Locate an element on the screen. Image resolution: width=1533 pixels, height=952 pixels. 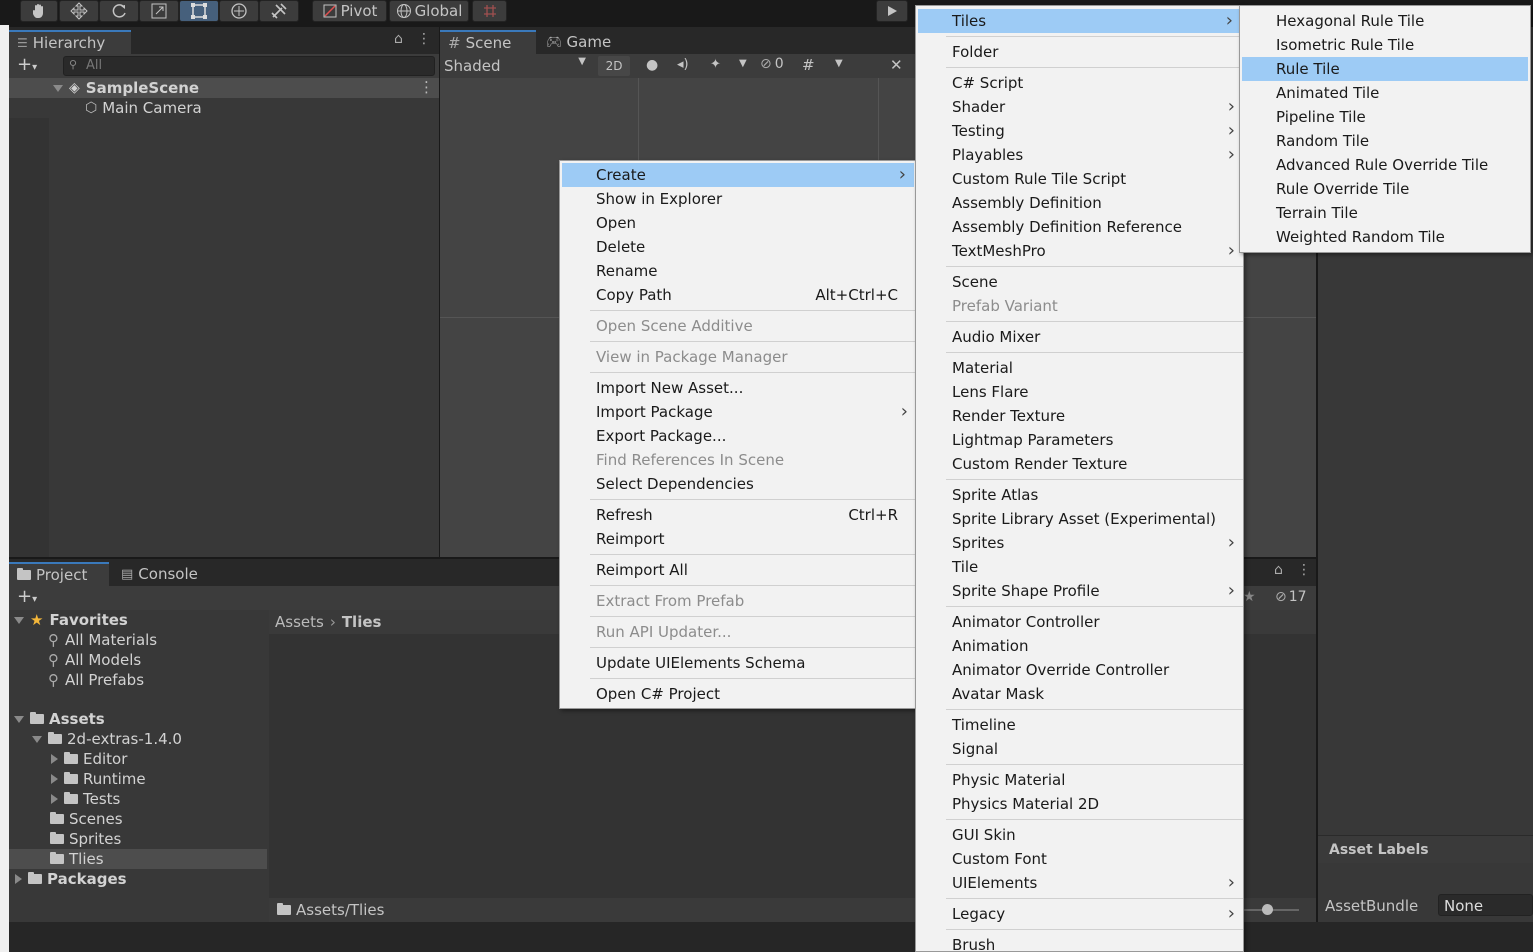
menu-item-open: Open is located at coordinates (738, 223).